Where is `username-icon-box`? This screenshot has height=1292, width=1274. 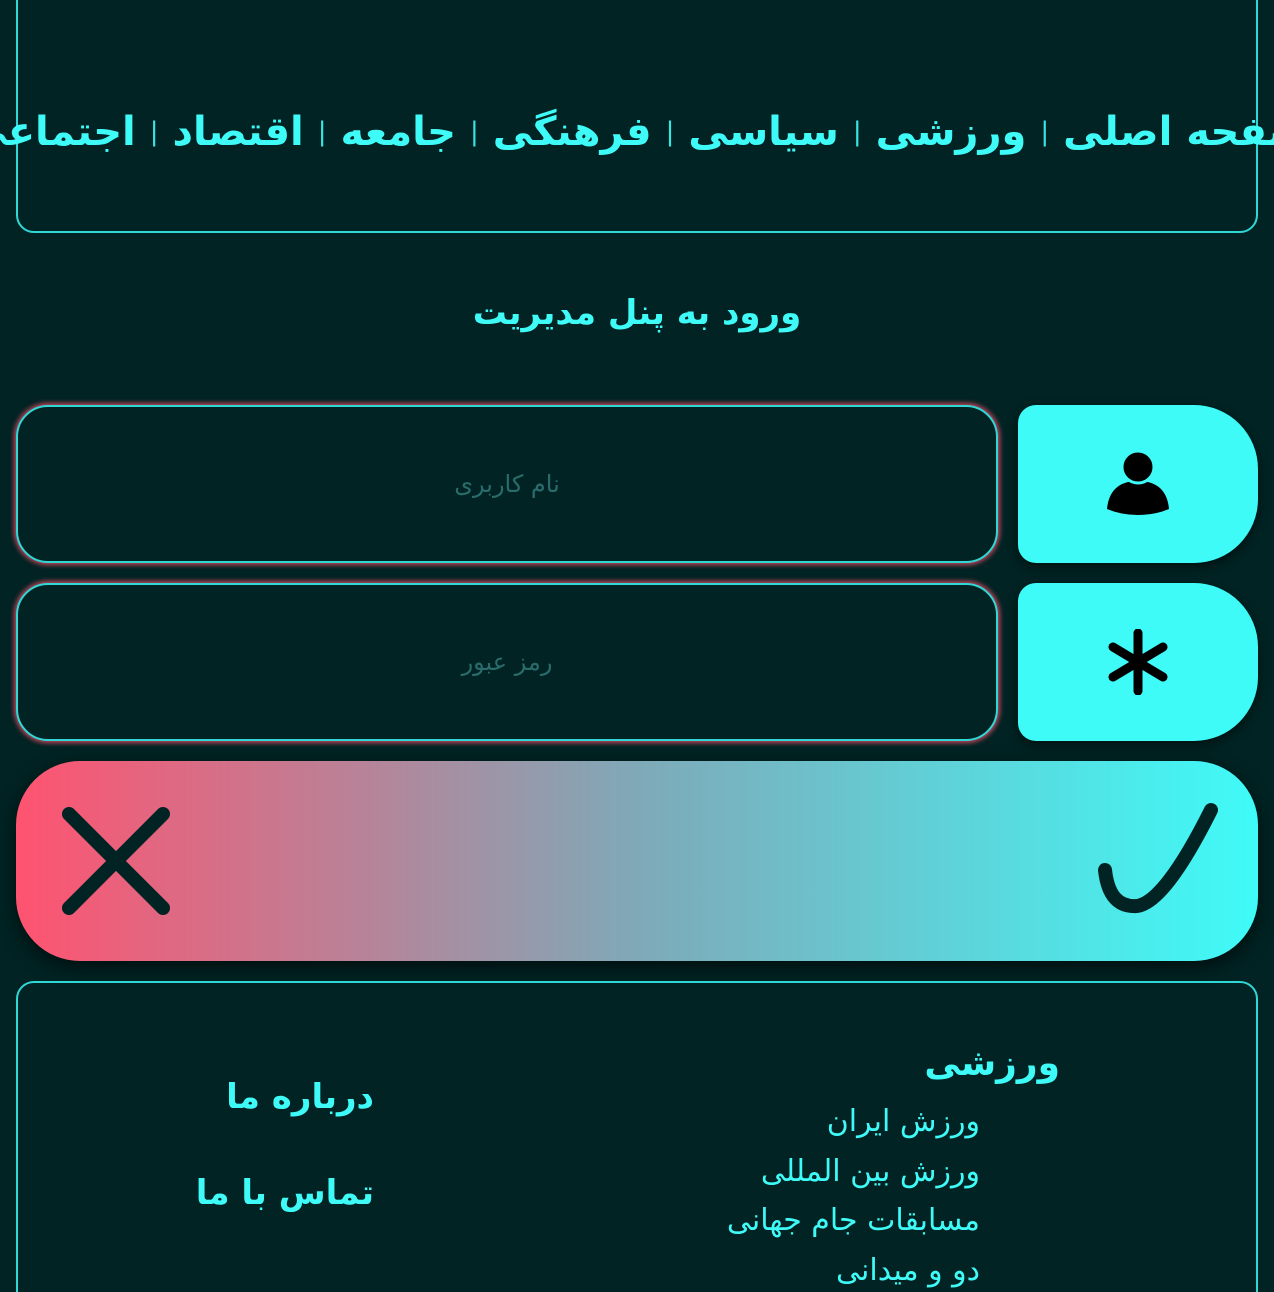
username-icon-box is located at coordinates (1138, 484).